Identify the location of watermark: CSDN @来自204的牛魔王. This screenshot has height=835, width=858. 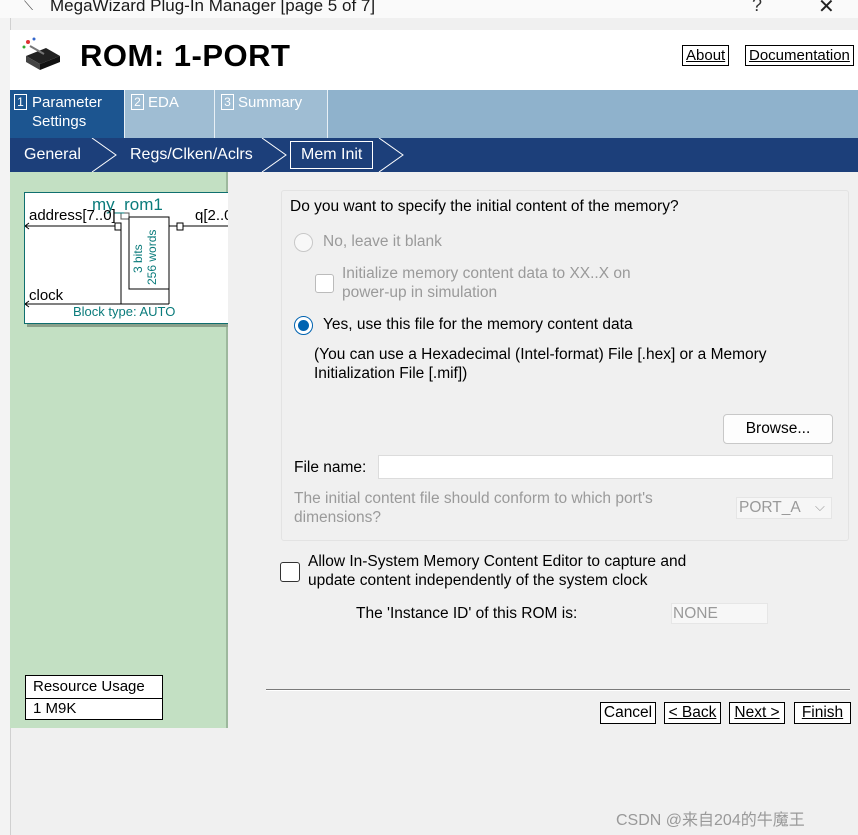
(710, 820).